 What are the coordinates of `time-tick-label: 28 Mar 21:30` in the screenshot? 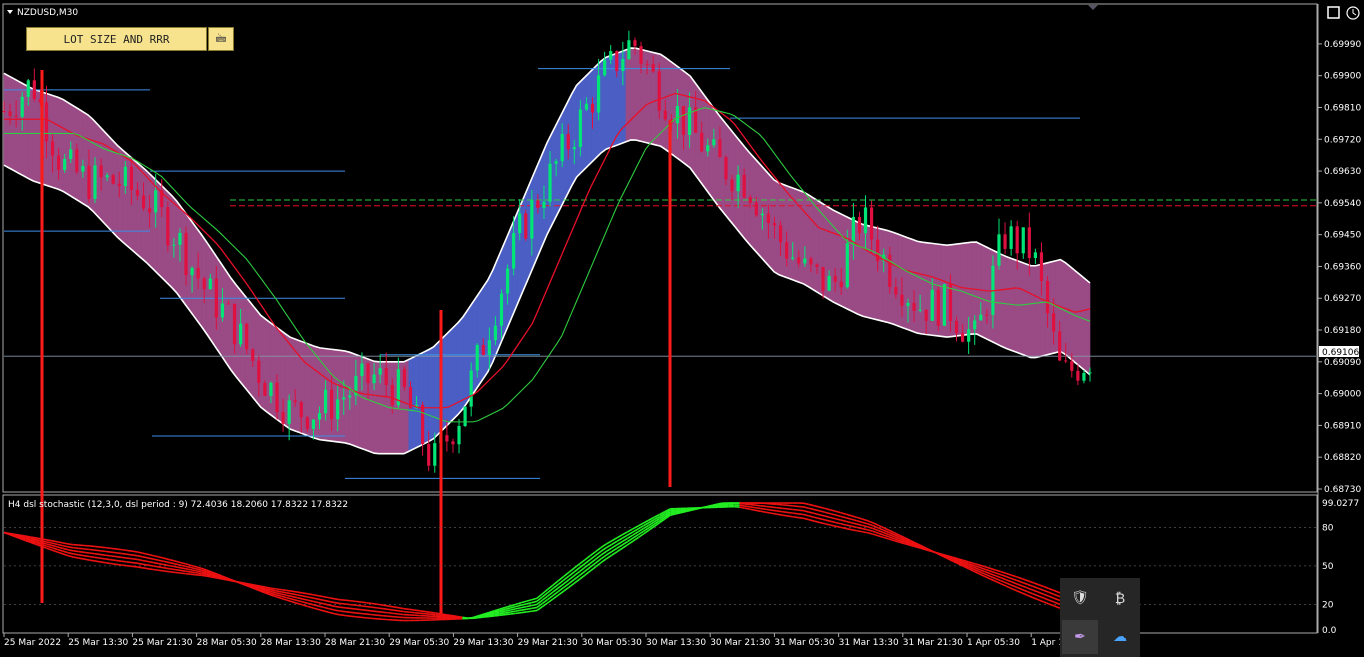 It's located at (355, 643).